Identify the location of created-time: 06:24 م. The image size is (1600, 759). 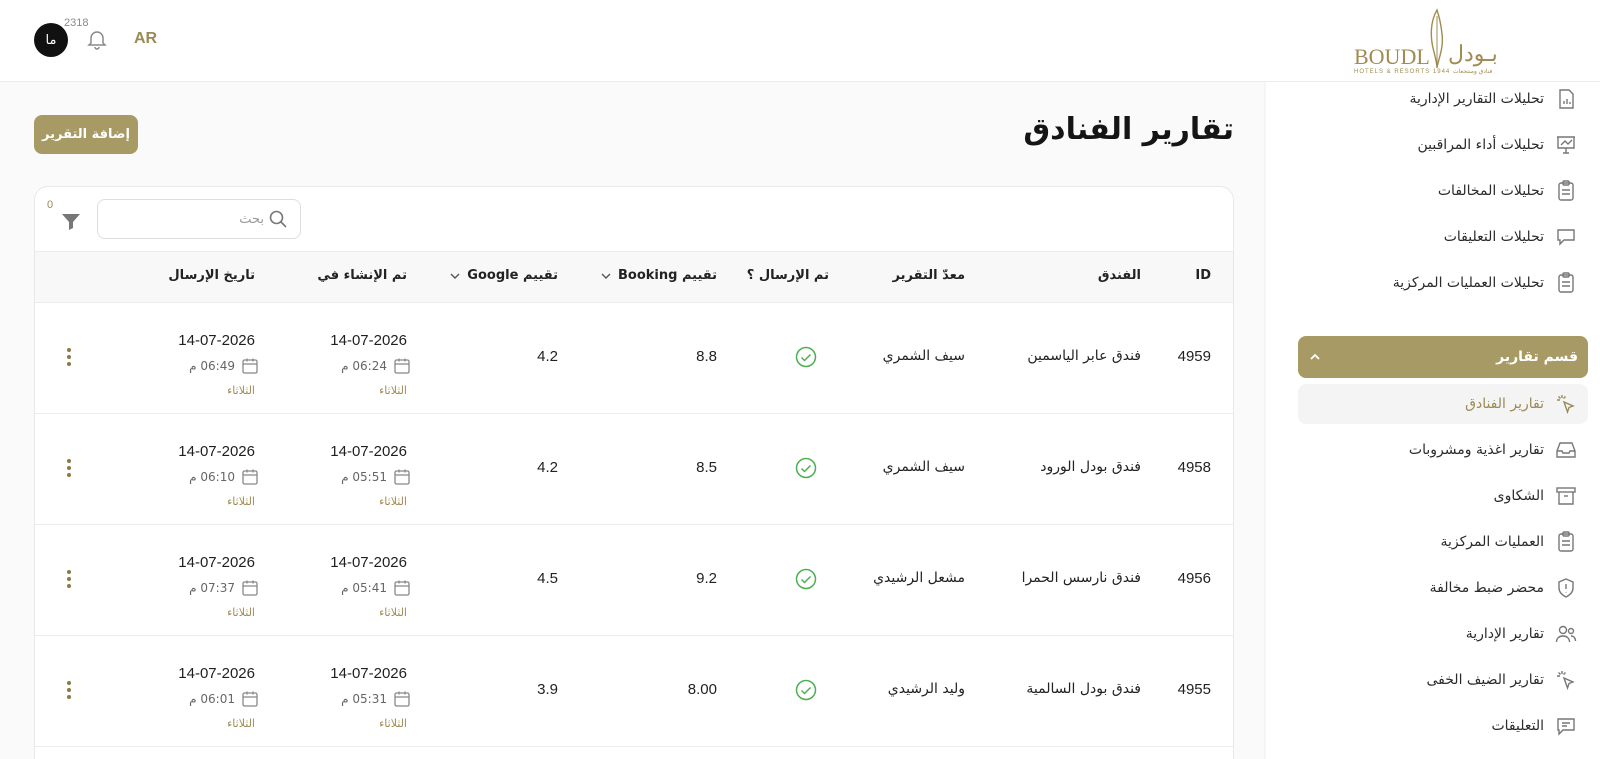
(364, 366).